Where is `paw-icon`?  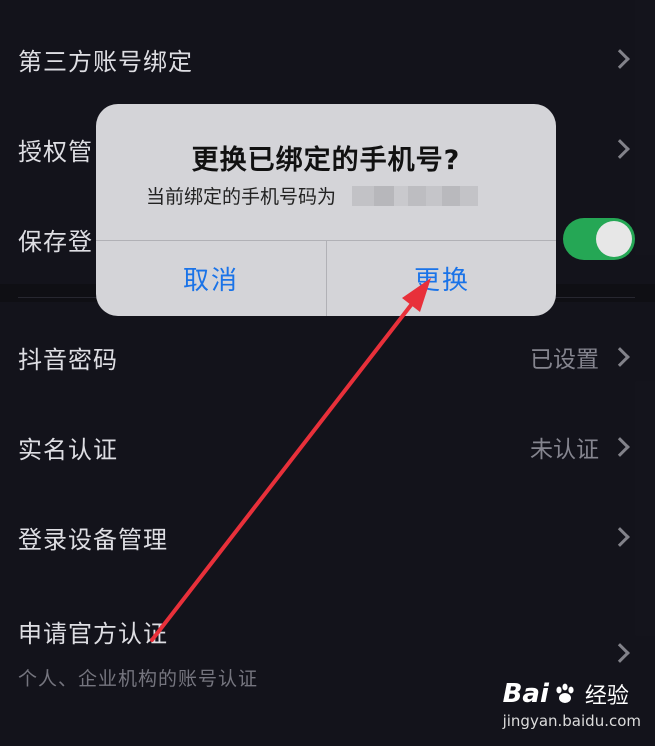 paw-icon is located at coordinates (565, 694).